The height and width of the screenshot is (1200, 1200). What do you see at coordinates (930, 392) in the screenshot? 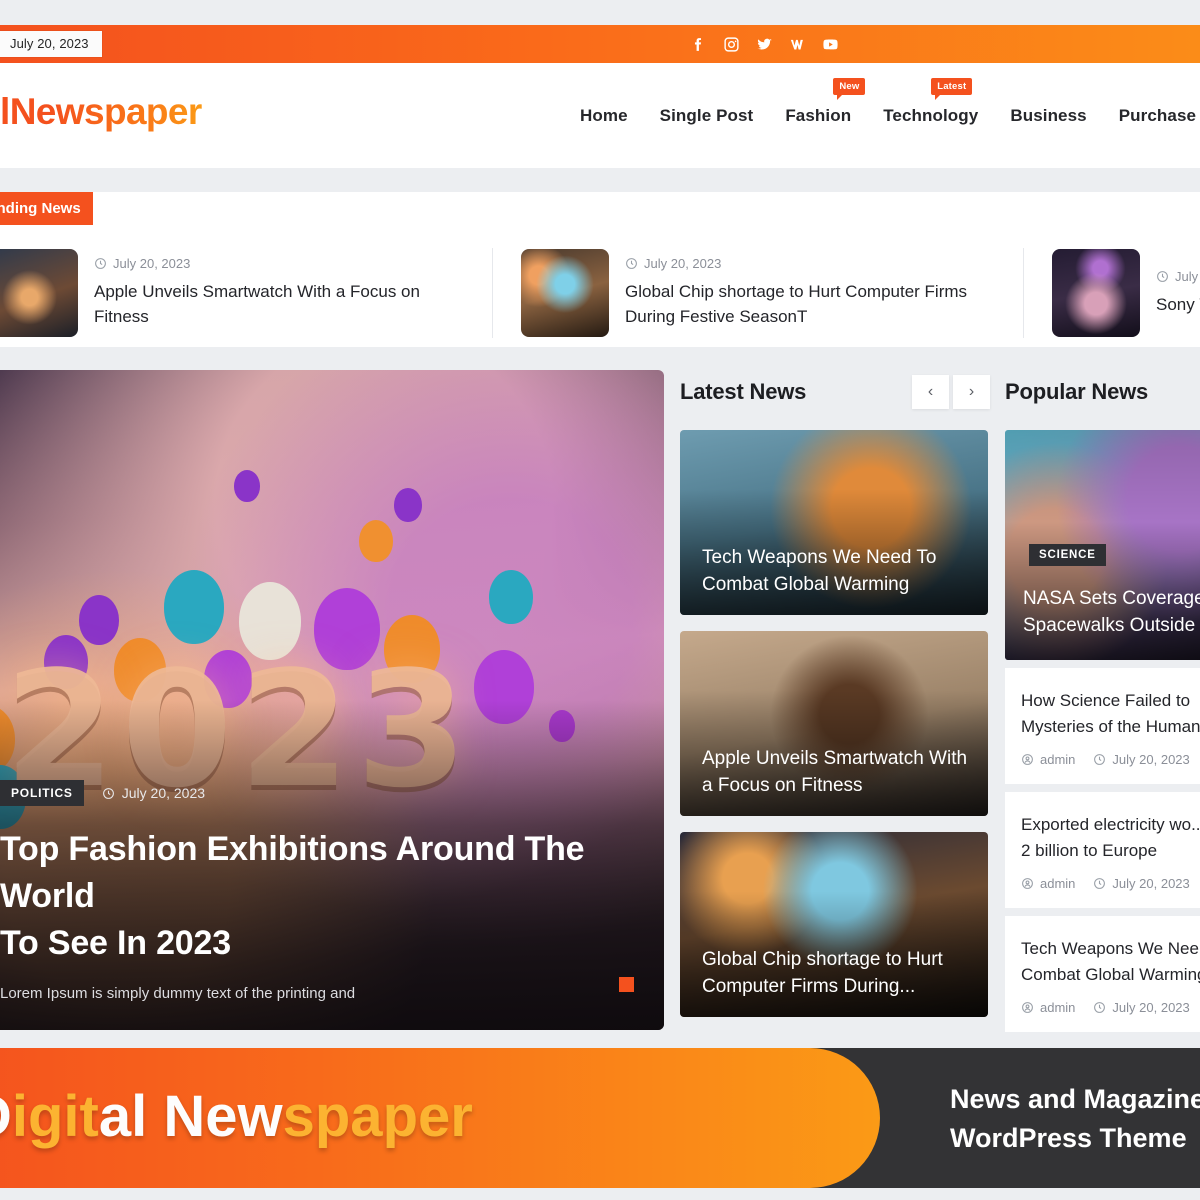
I see `prev-button: ‹` at bounding box center [930, 392].